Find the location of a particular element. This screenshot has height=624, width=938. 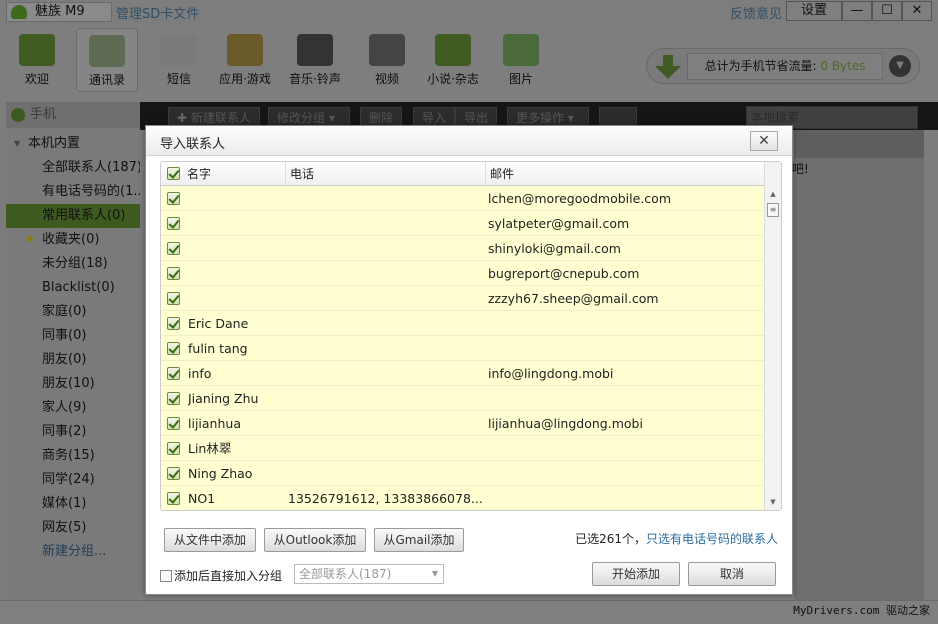

table-row: Jianing Zhu is located at coordinates (463, 398).